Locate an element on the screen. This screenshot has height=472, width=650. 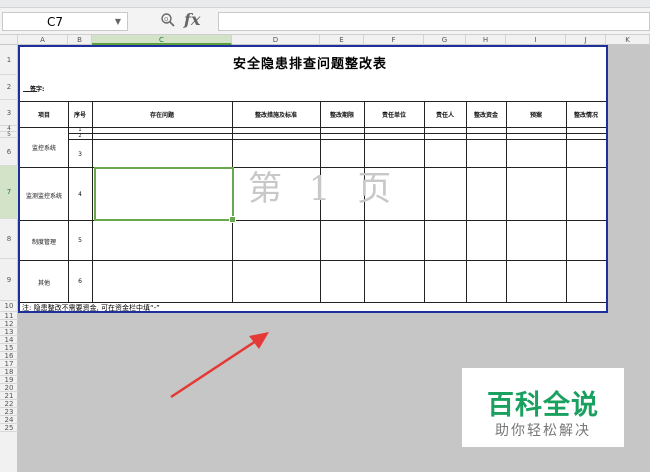
row-header-10: 10 is located at coordinates (9, 306).